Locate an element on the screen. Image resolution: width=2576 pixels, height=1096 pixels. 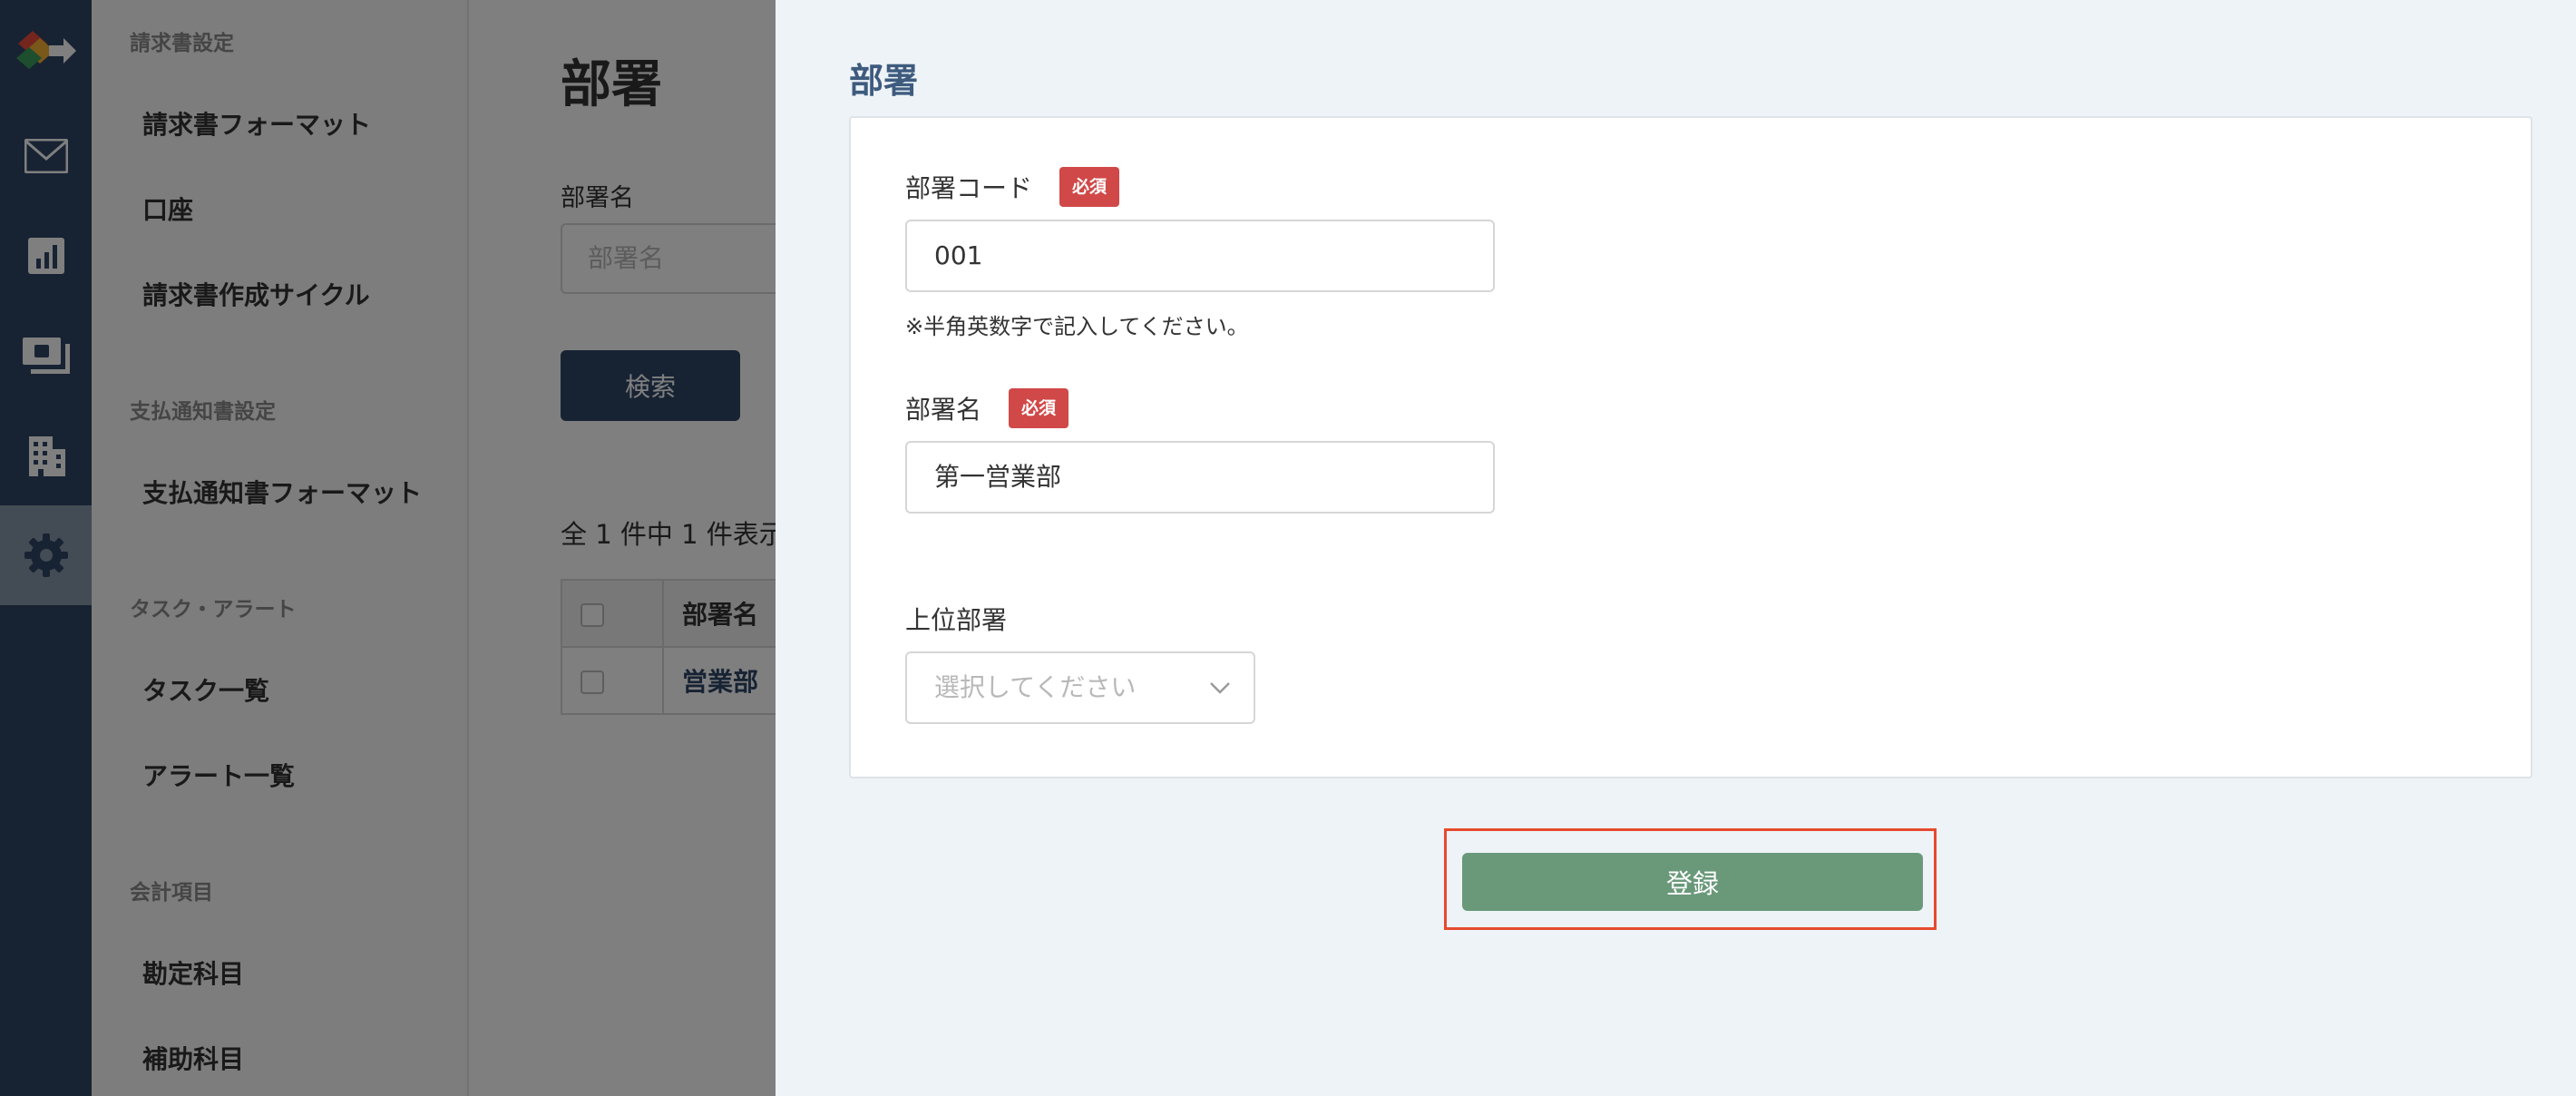
department-name-label: 部署名 必須 is located at coordinates (987, 408).